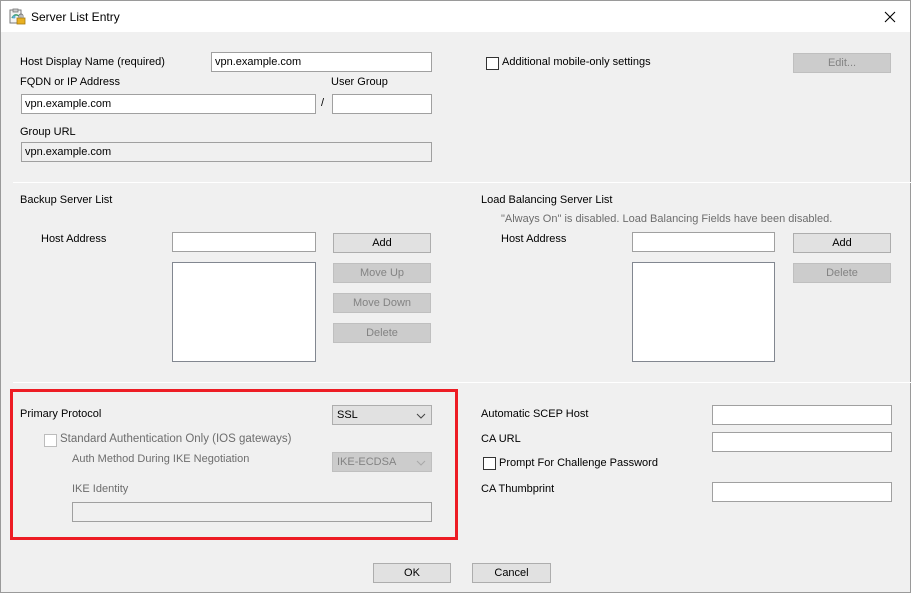 This screenshot has width=911, height=593. What do you see at coordinates (511, 573) in the screenshot?
I see `cancel-button: Cancel` at bounding box center [511, 573].